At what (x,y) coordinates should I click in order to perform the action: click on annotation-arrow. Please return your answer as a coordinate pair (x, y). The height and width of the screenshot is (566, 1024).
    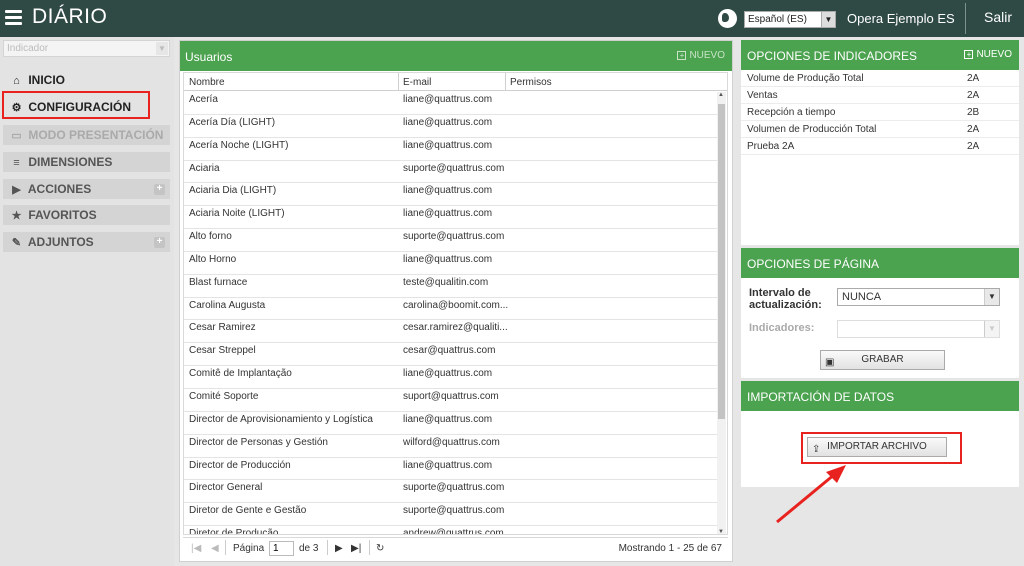
    Looking at the image, I should click on (811, 494).